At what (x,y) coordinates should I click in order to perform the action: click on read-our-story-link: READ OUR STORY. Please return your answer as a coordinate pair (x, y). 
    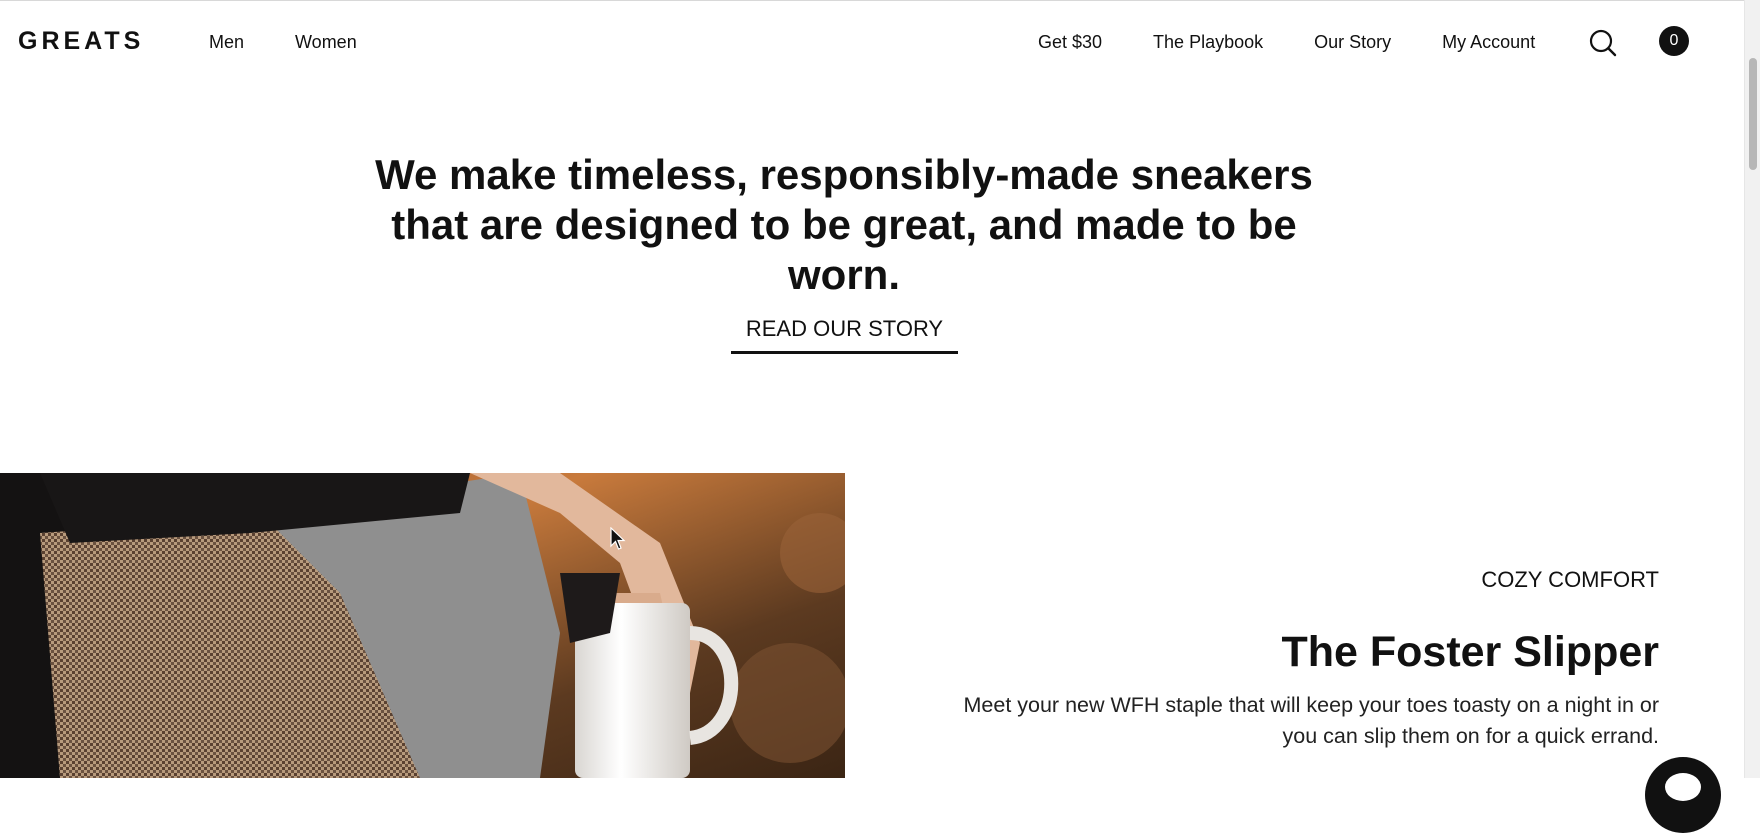
    Looking at the image, I should click on (844, 335).